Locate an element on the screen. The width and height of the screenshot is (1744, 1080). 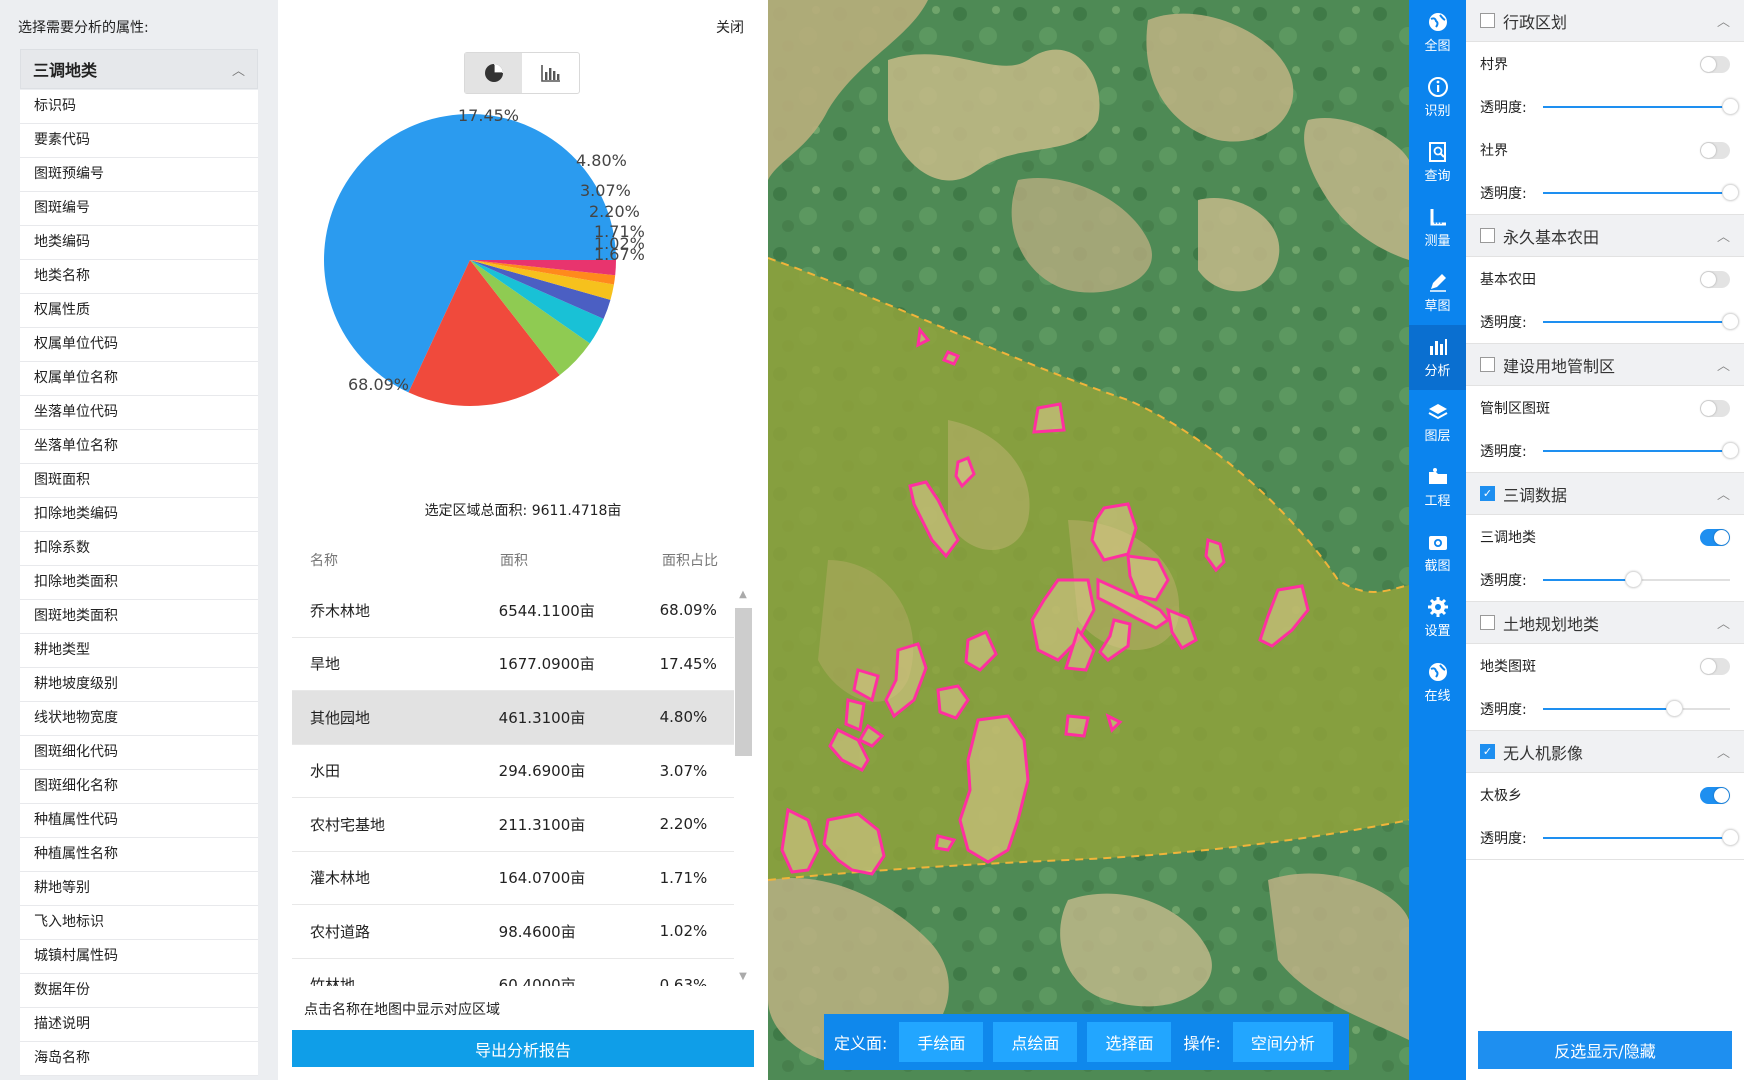
freehand-polygon-button: 手绘面 is located at coordinates (941, 1042).